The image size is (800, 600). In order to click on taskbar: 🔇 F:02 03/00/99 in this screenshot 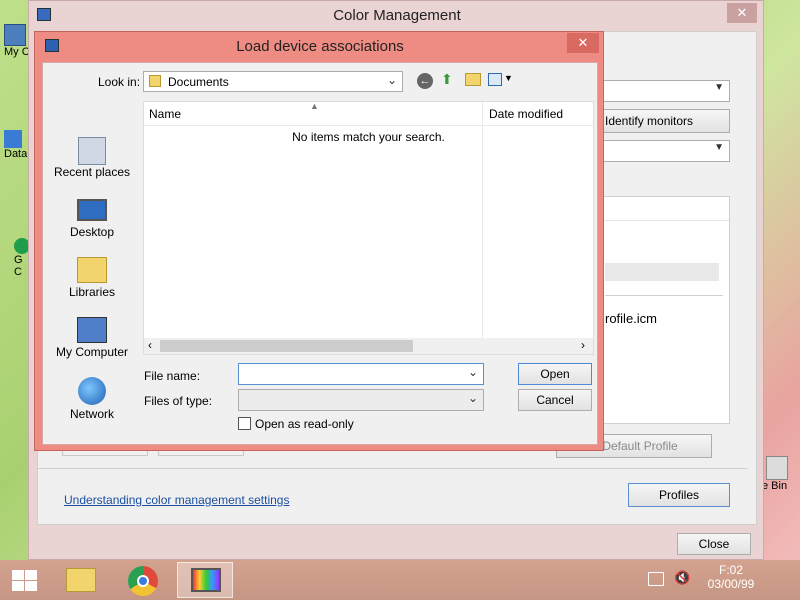, I will do `click(400, 580)`.